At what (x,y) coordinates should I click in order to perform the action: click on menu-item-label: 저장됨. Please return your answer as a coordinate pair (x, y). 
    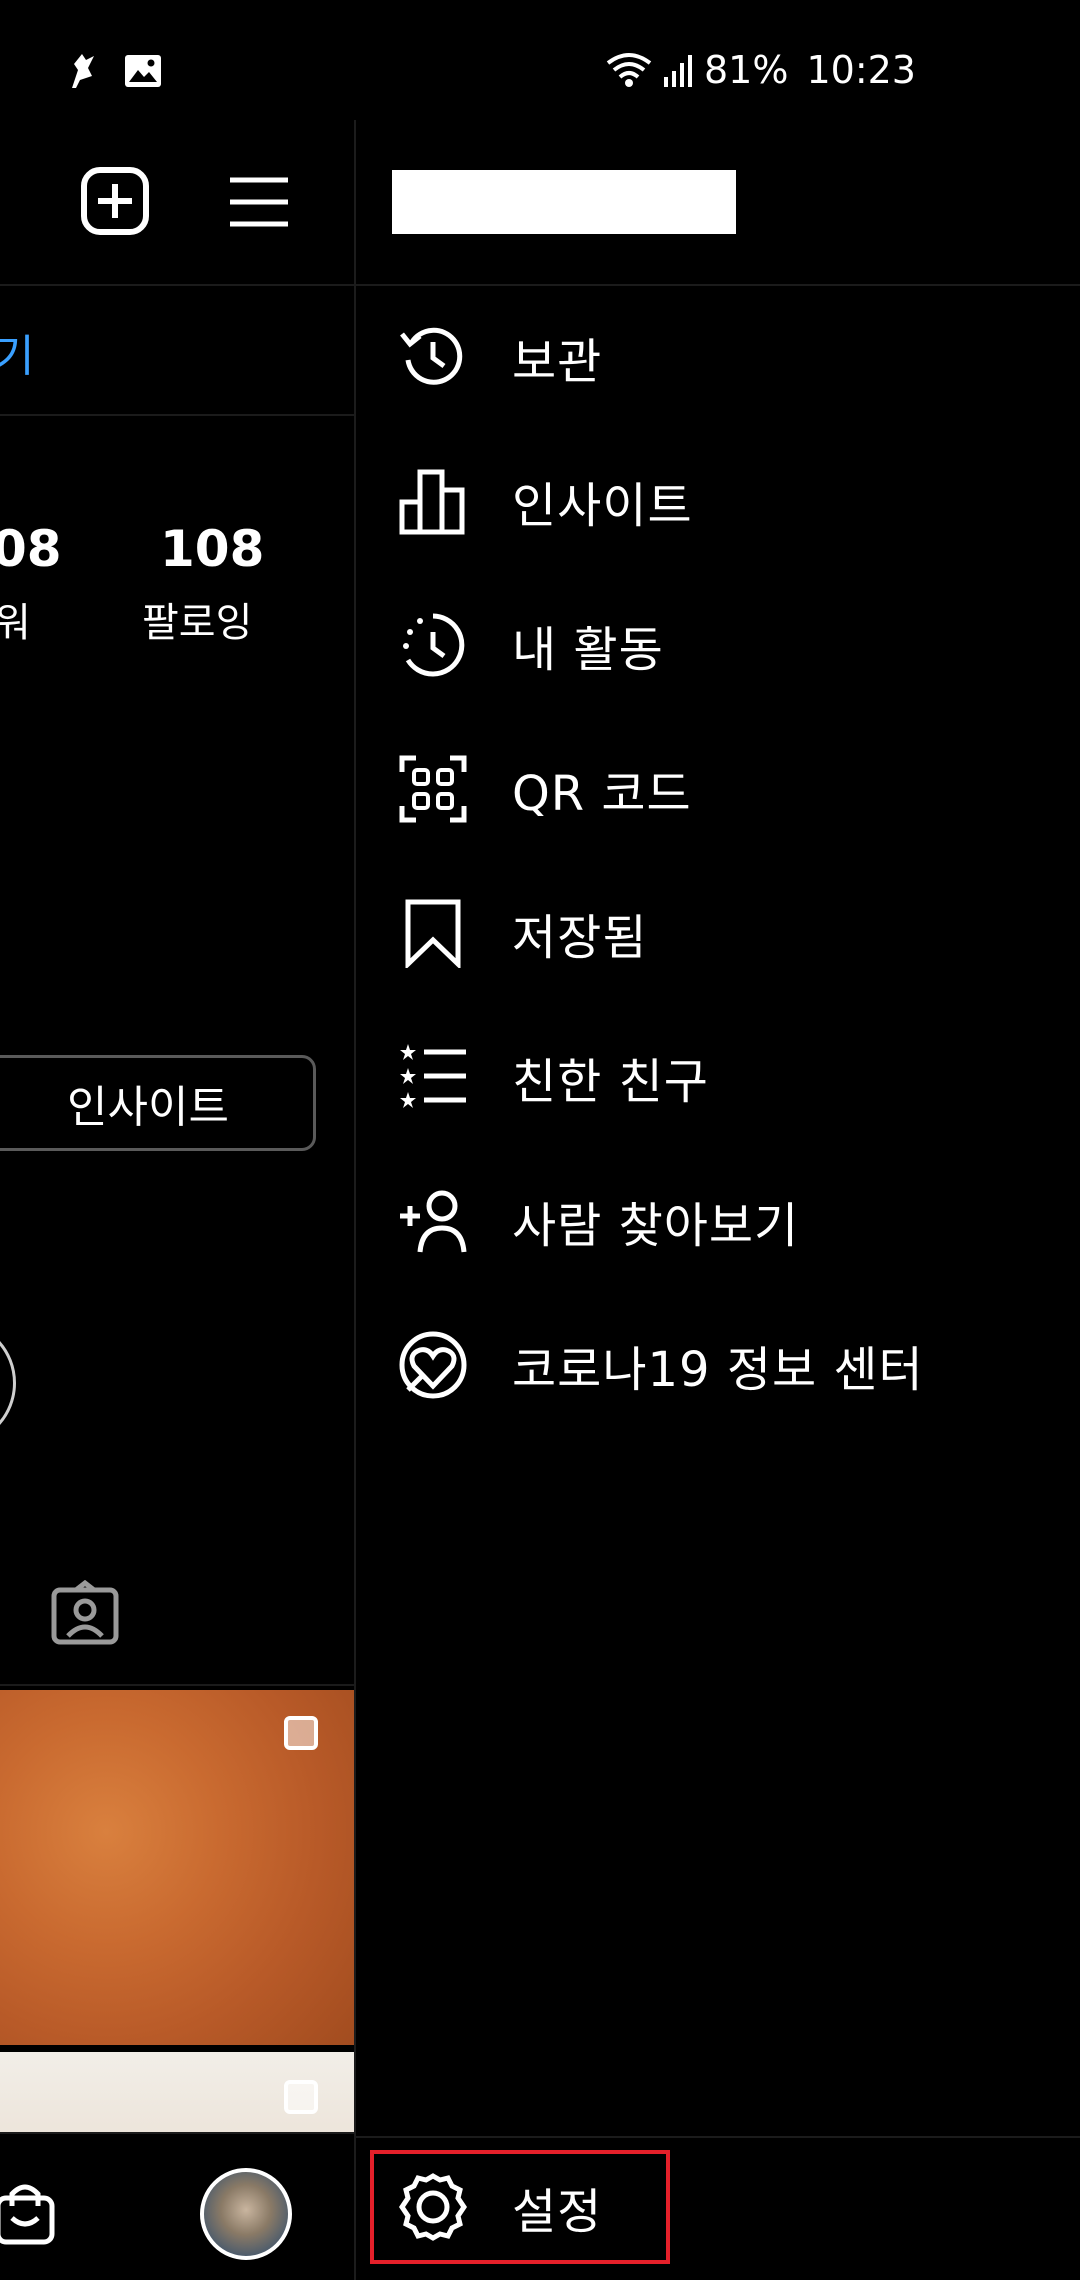
    Looking at the image, I should click on (580, 938).